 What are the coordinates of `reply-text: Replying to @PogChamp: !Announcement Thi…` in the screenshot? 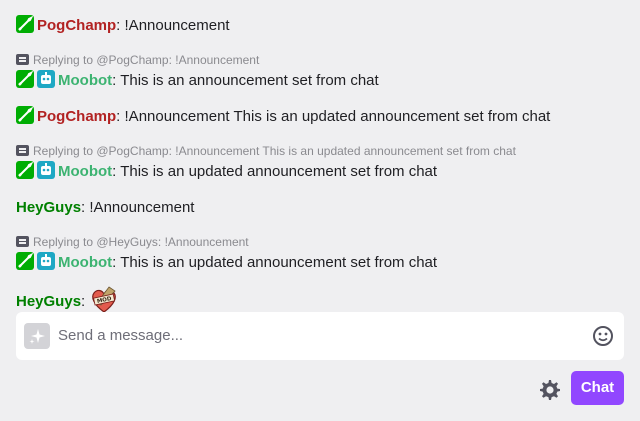 It's located at (274, 151).